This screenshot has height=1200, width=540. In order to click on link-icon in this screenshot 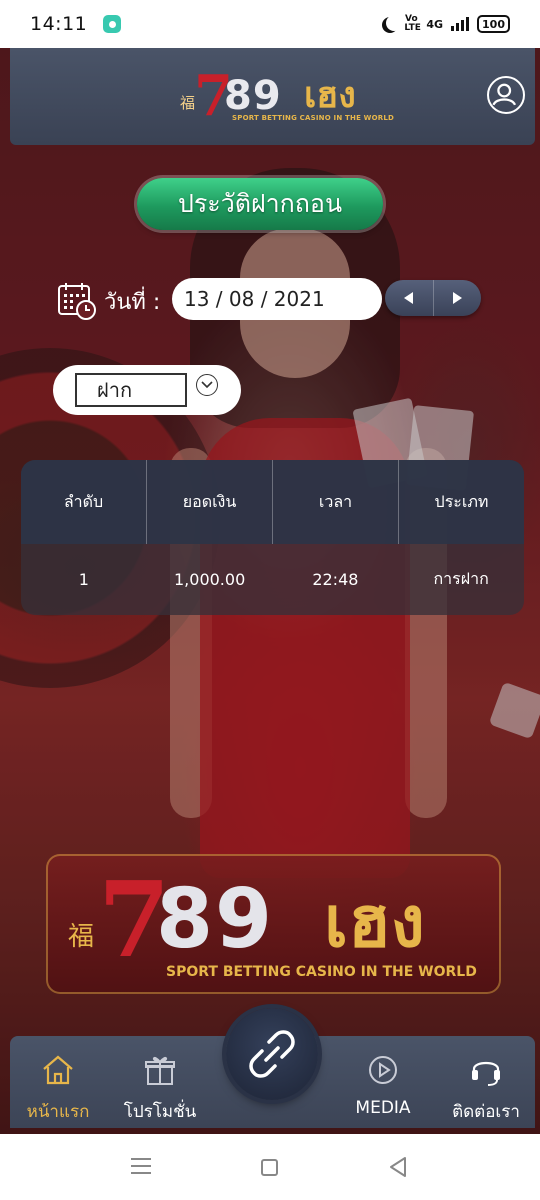, I will do `click(272, 1054)`.